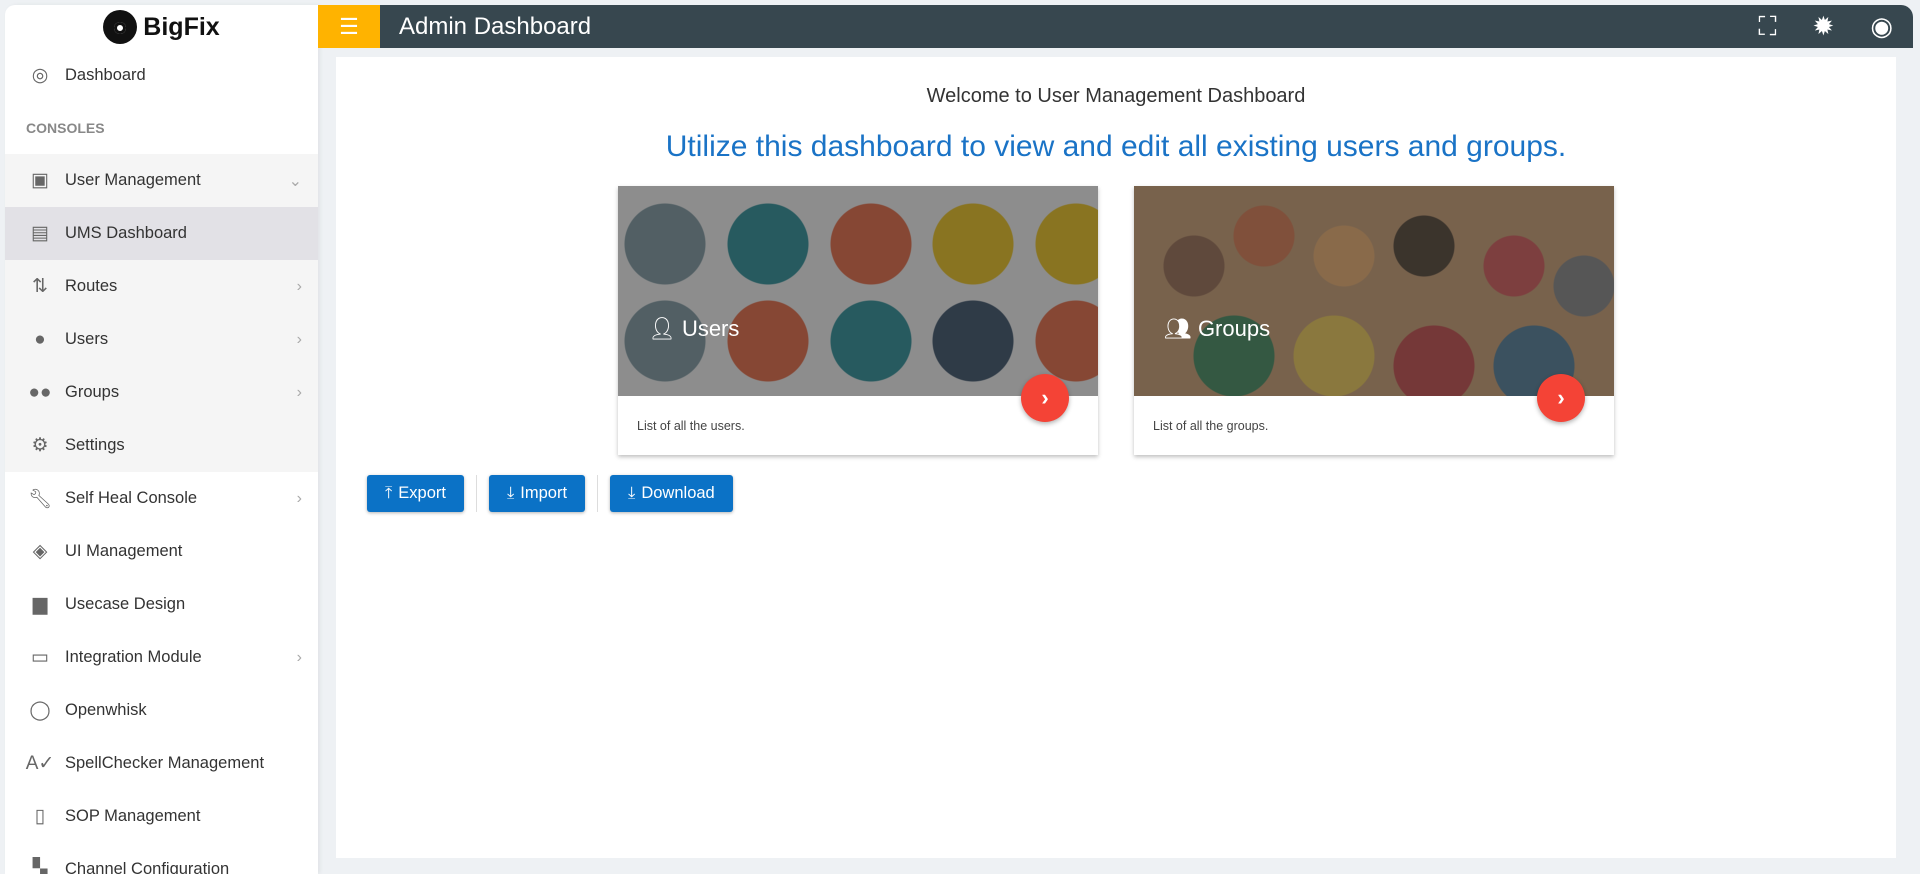  What do you see at coordinates (40, 763) in the screenshot?
I see `spellcheck-icon: A✓` at bounding box center [40, 763].